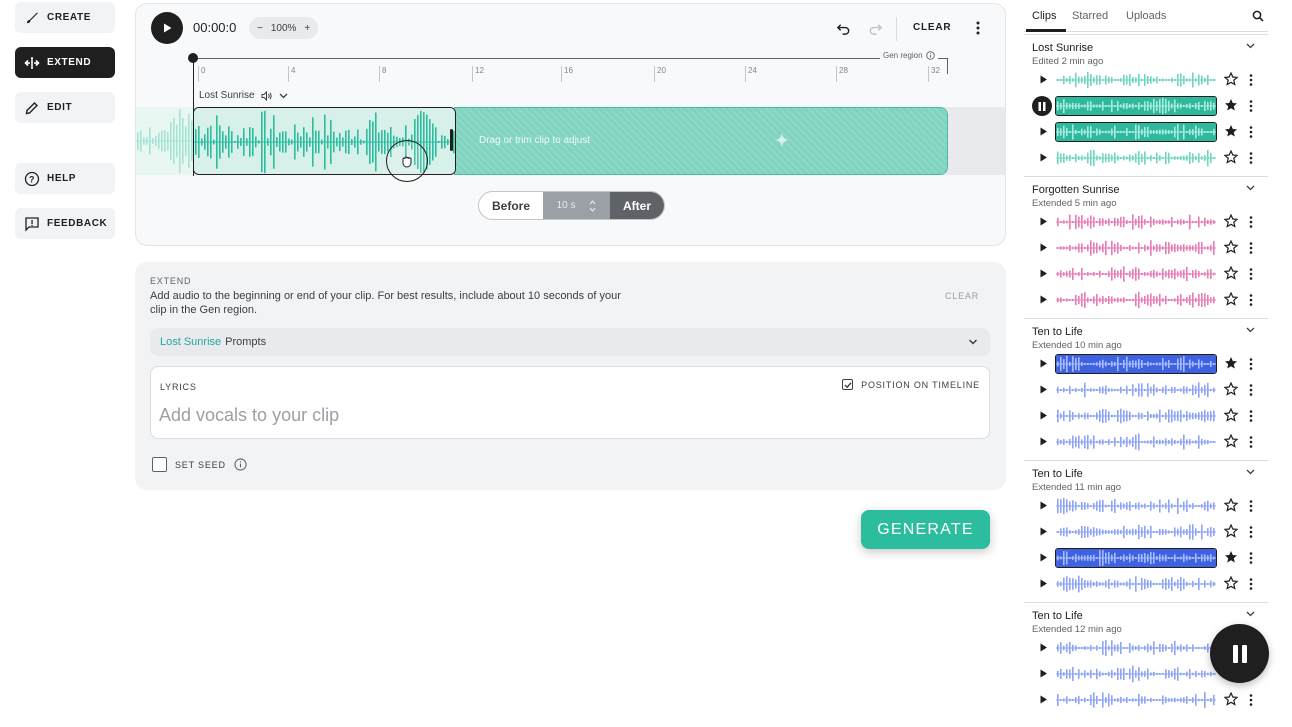  What do you see at coordinates (932, 27) in the screenshot?
I see `clear-timeline-button: CLEAR` at bounding box center [932, 27].